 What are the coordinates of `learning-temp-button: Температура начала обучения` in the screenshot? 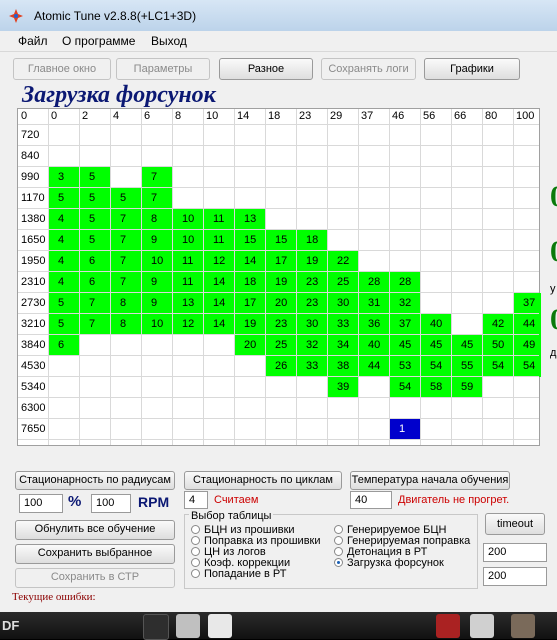 It's located at (430, 480).